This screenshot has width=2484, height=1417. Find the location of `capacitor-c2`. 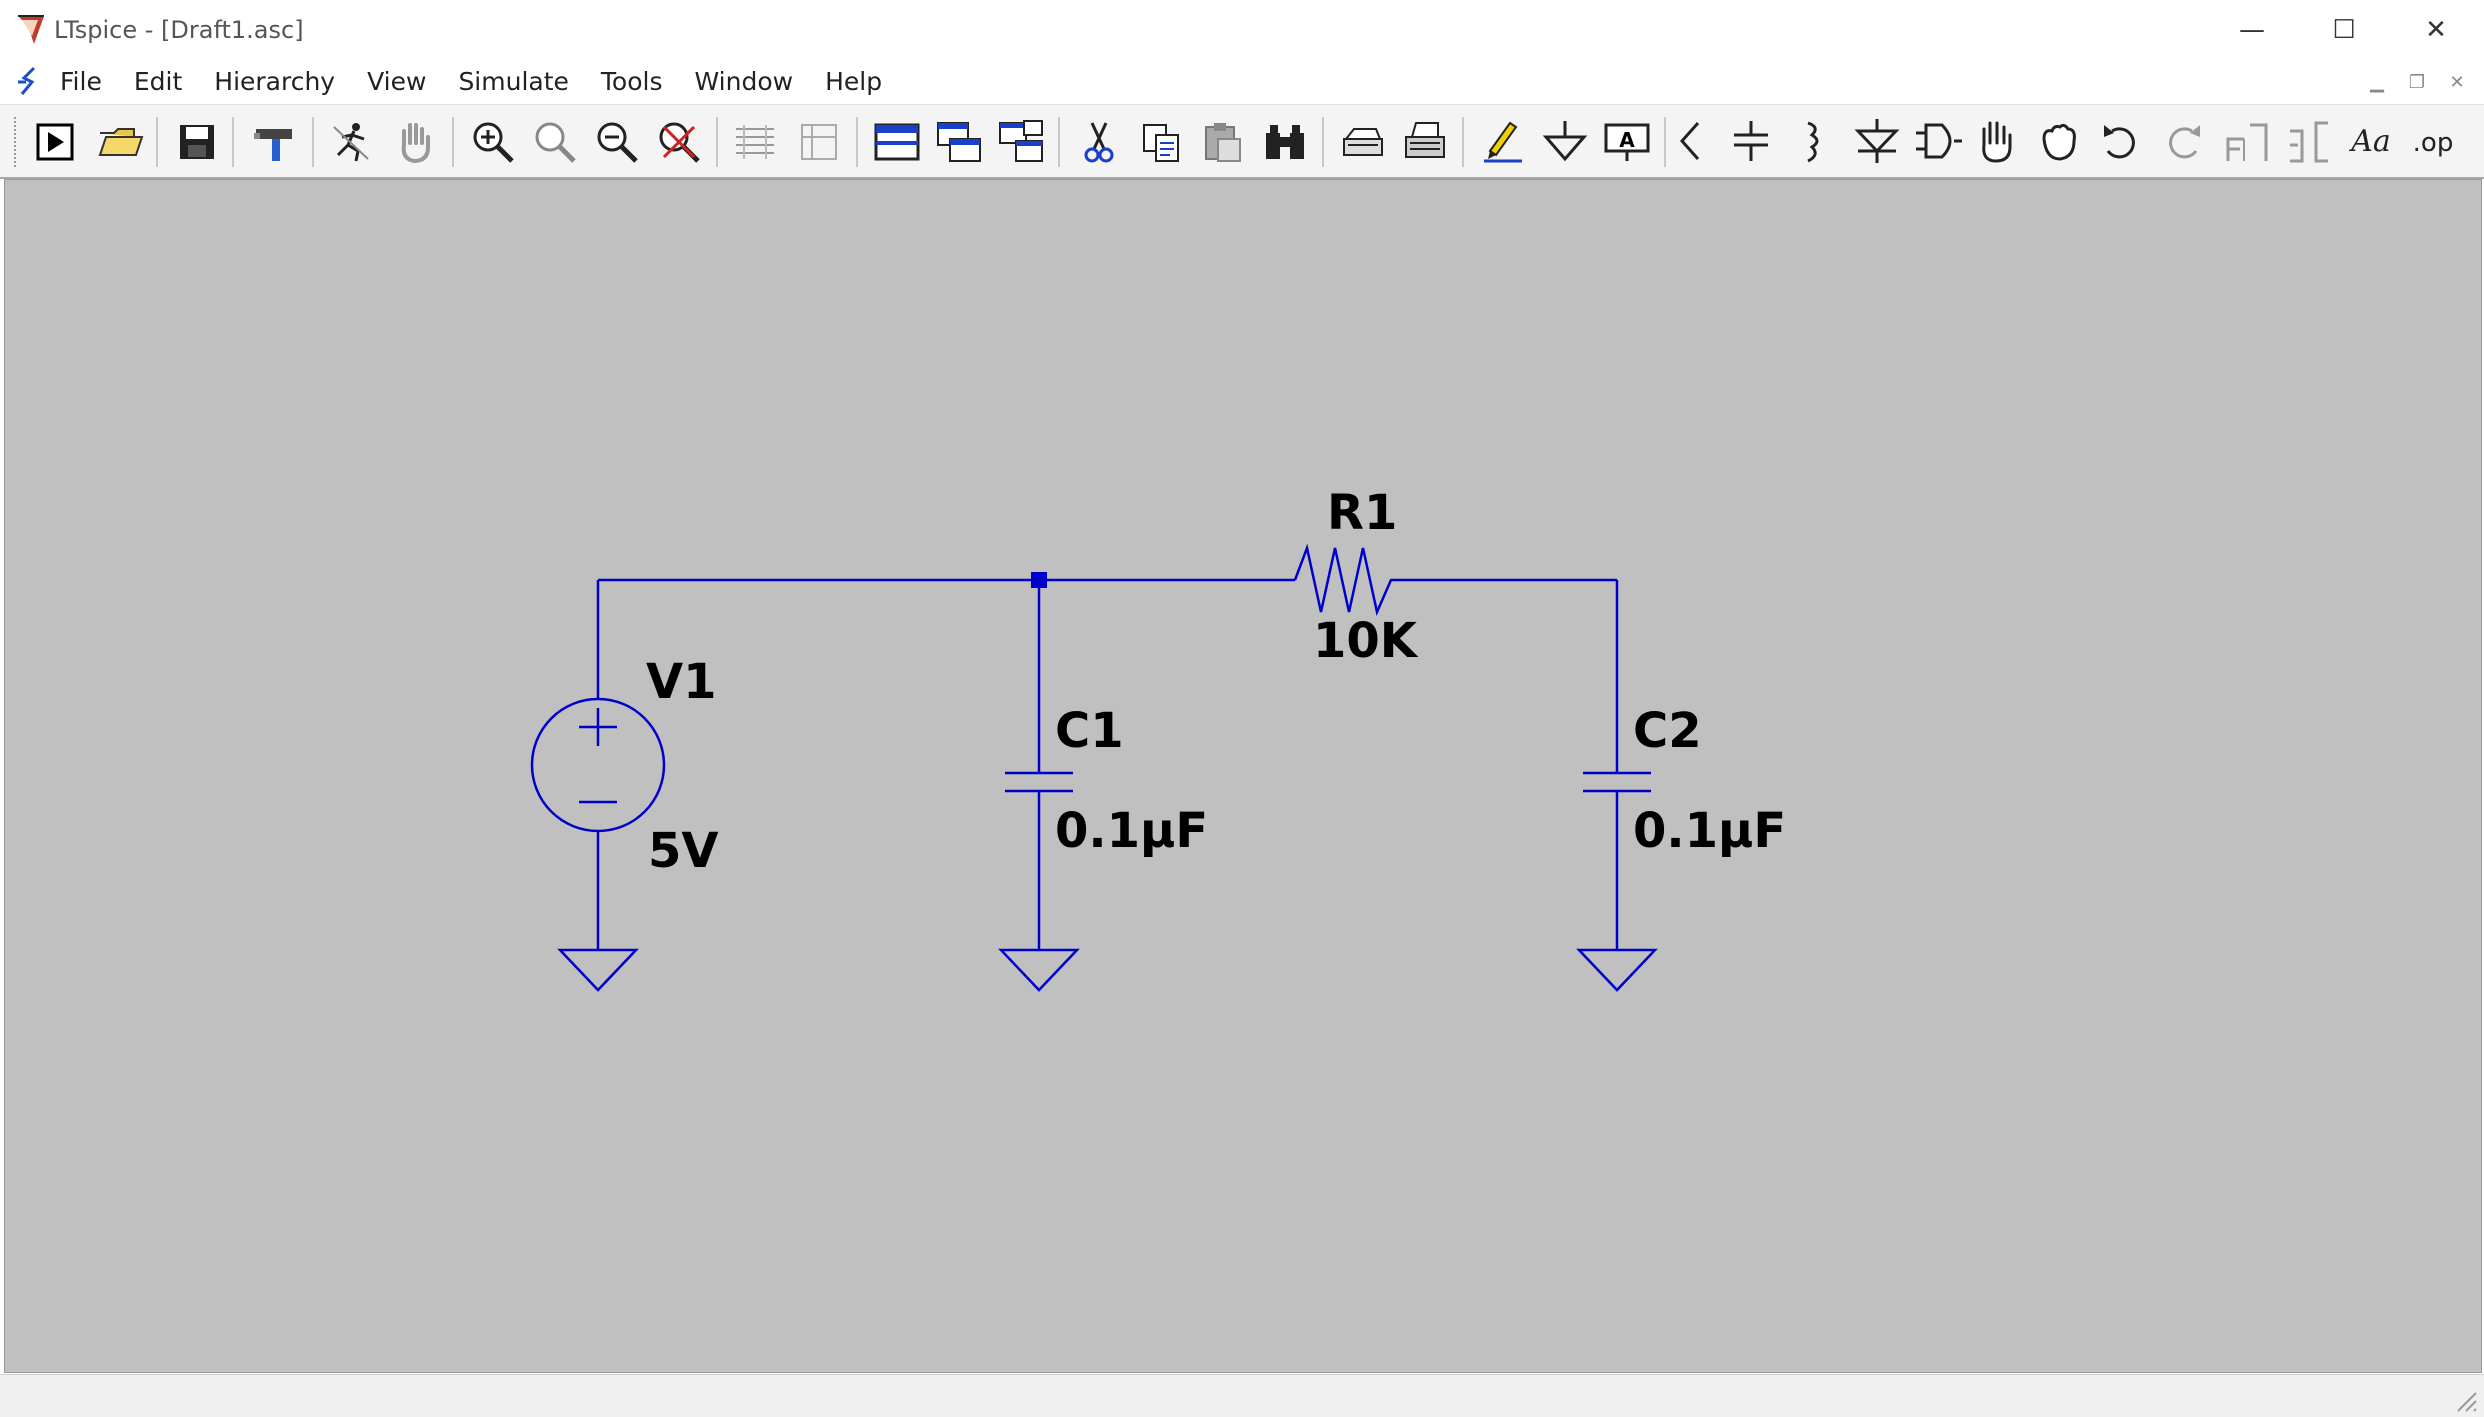

capacitor-c2 is located at coordinates (1617, 782).